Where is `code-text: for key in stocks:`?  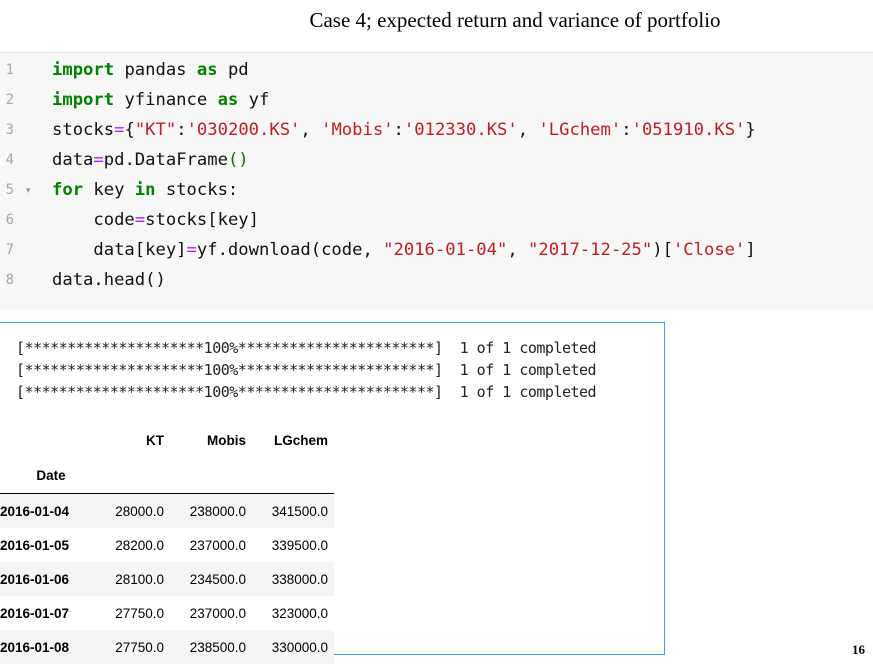
code-text: for key in stocks: is located at coordinates (145, 190).